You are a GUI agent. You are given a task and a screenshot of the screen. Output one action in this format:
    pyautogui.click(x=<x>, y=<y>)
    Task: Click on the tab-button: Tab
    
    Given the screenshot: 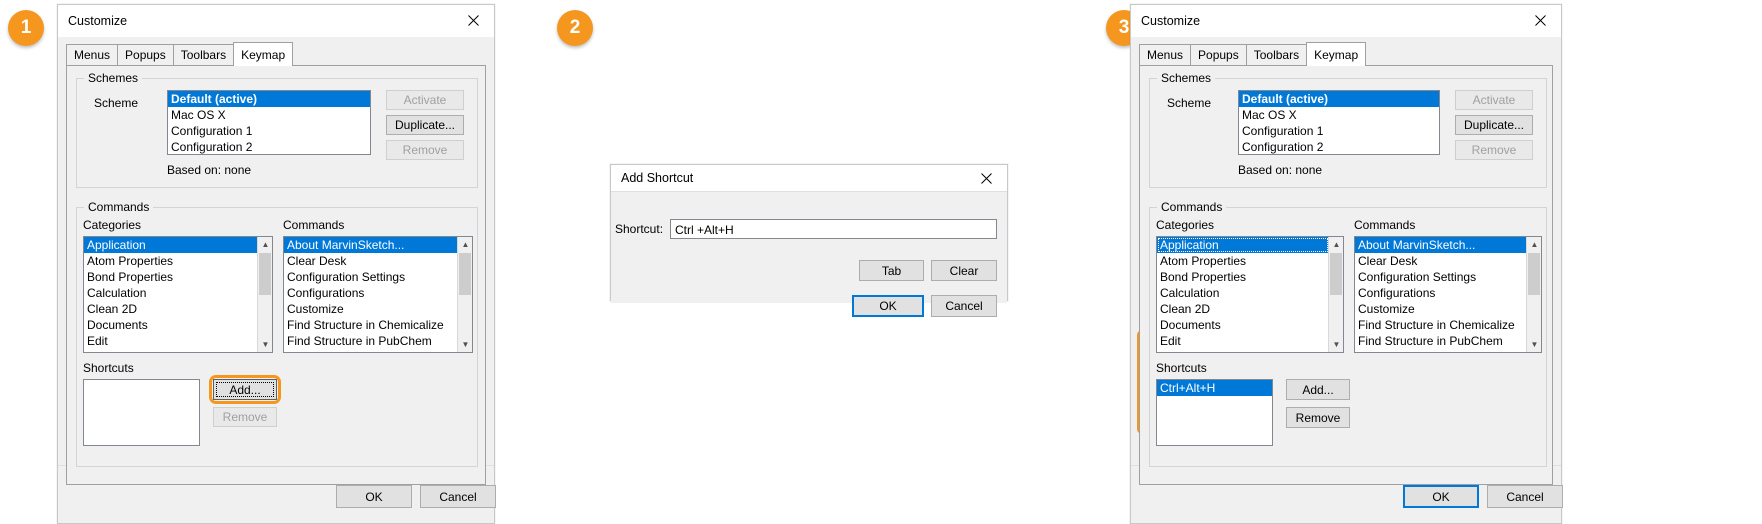 What is the action you would take?
    pyautogui.click(x=891, y=270)
    